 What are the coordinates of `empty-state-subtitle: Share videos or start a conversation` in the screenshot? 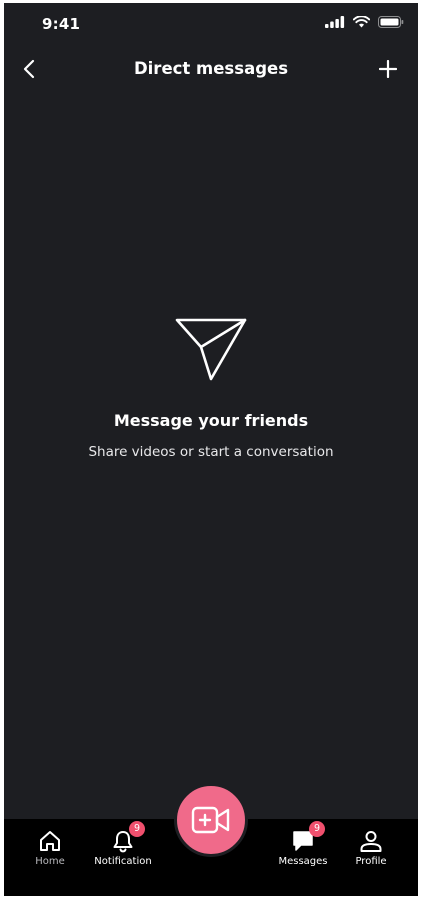 It's located at (211, 452).